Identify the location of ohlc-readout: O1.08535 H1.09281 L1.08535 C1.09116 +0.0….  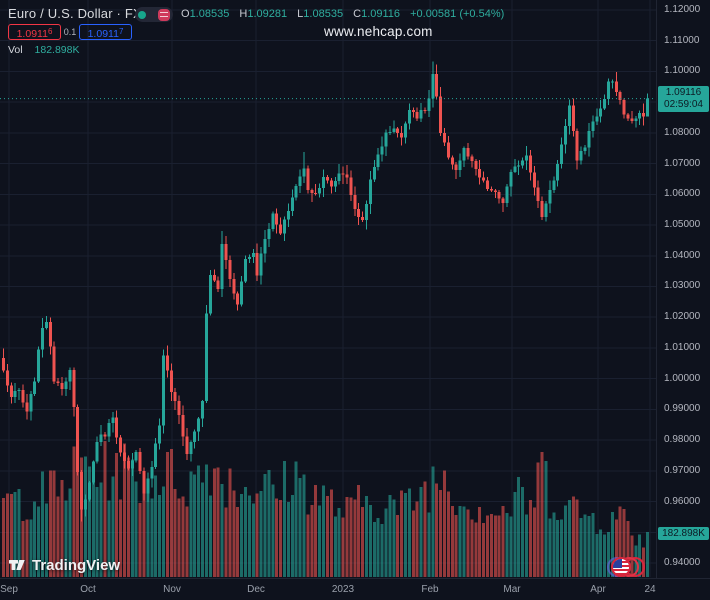
(342, 14).